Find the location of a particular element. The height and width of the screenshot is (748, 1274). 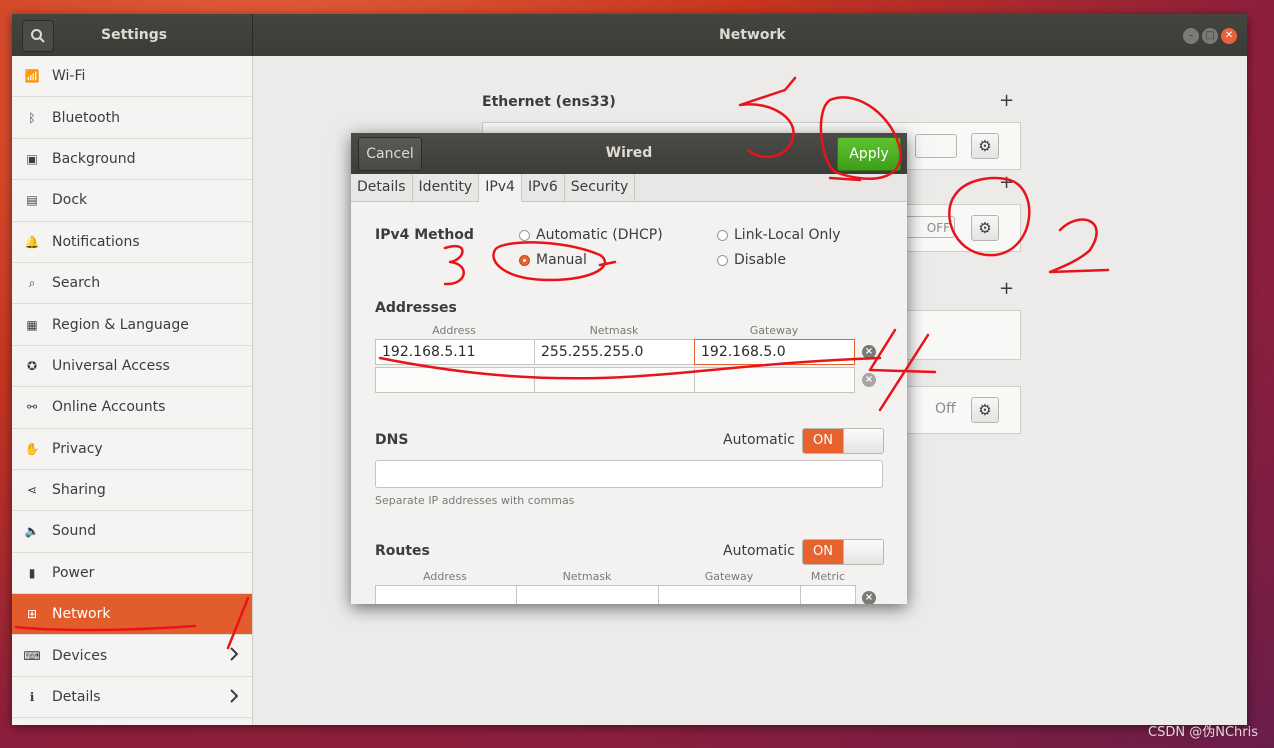

sidebar-item-universal-access: ✪ Universal Access is located at coordinates (132, 366).